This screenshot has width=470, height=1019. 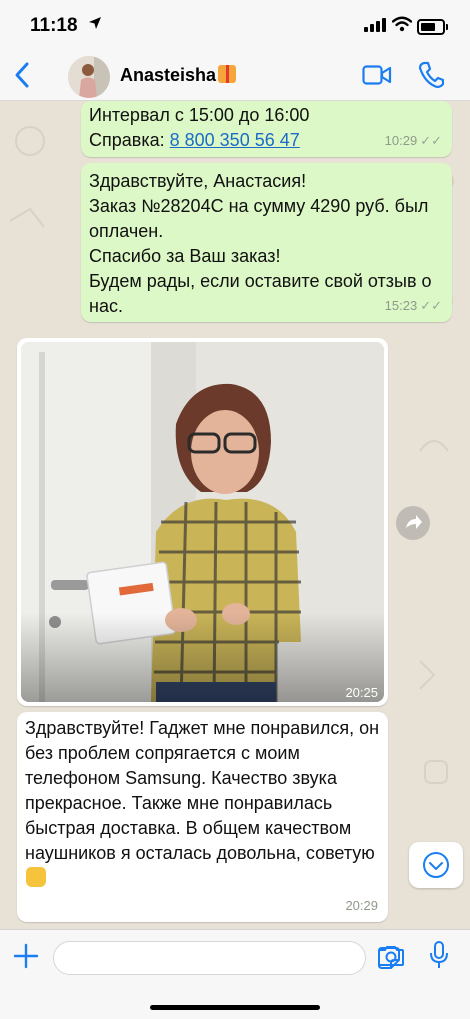 I want to click on status-bar: 11:18, so click(x=235, y=26).